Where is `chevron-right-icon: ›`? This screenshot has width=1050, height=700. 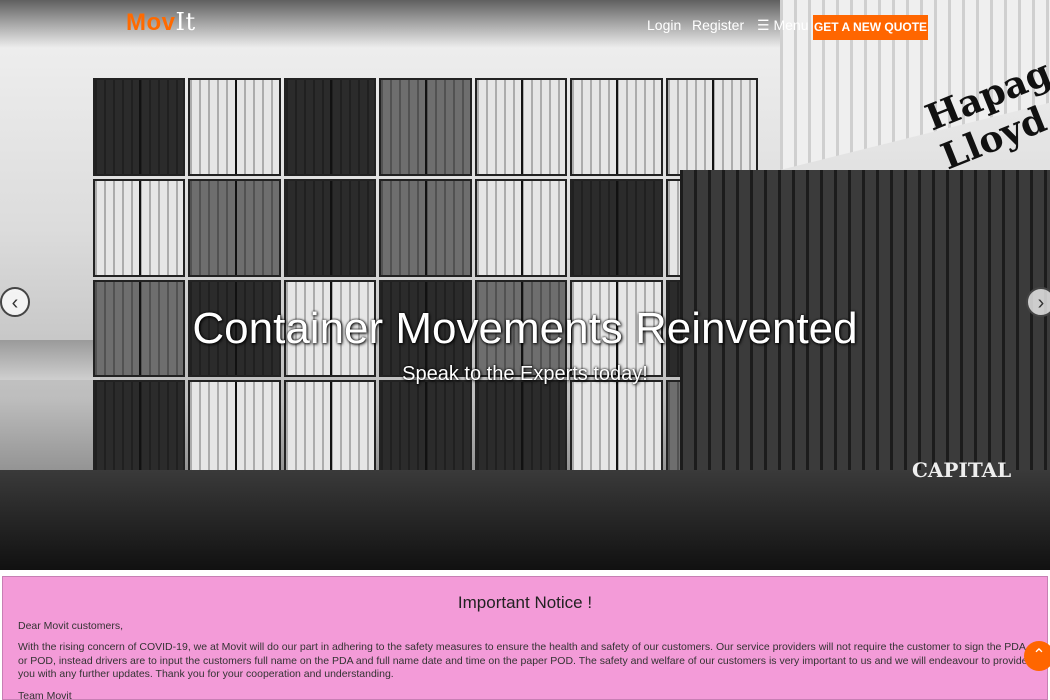
chevron-right-icon: › is located at coordinates (1041, 303).